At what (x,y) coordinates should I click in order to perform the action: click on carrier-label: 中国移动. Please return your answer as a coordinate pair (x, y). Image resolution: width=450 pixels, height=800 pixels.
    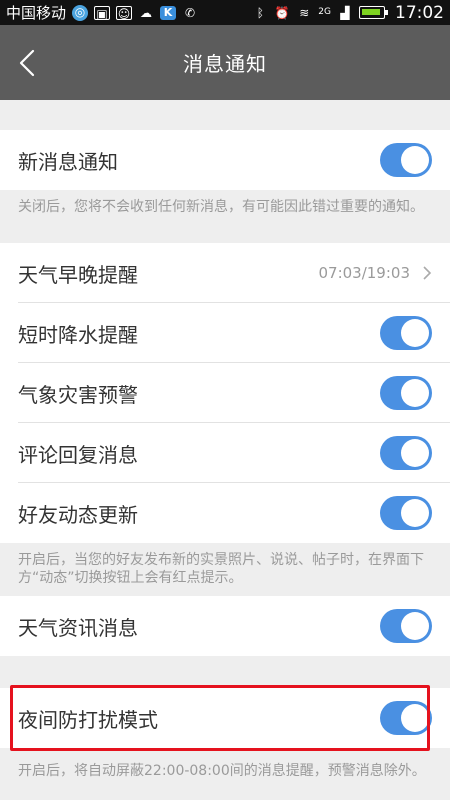
    Looking at the image, I should click on (36, 13).